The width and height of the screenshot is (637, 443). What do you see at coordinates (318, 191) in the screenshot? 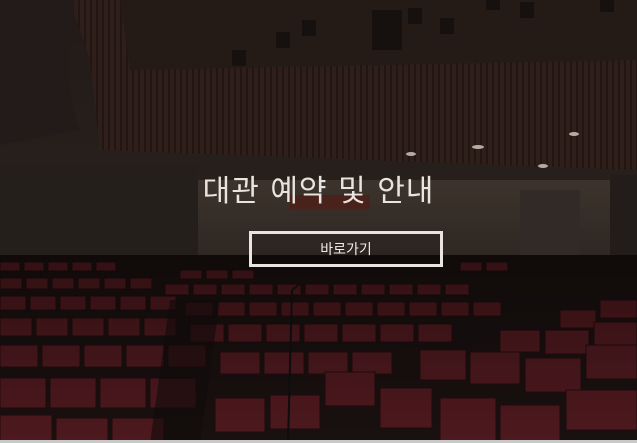
I see `hero-title: 대관 예약 및 안내` at bounding box center [318, 191].